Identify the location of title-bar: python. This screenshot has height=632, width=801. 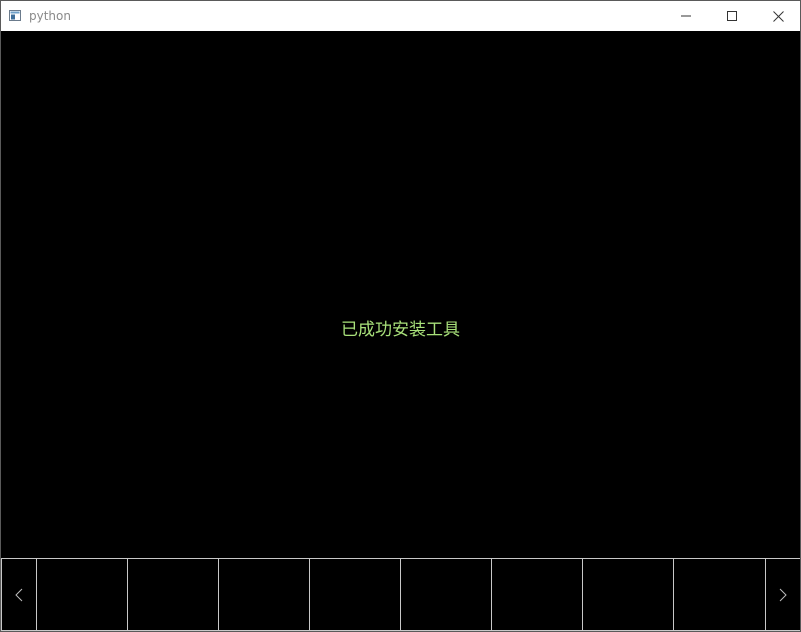
(400, 16).